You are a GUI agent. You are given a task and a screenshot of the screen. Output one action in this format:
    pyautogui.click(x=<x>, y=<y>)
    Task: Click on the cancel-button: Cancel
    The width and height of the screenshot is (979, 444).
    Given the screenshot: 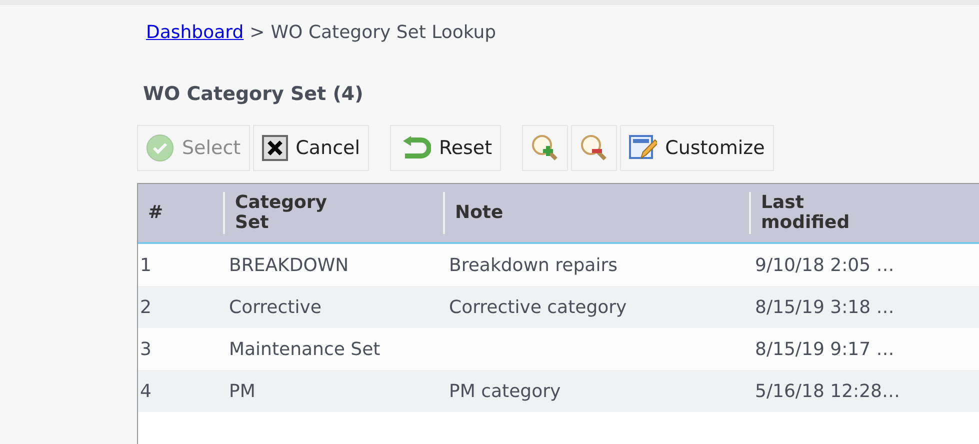 What is the action you would take?
    pyautogui.click(x=310, y=148)
    